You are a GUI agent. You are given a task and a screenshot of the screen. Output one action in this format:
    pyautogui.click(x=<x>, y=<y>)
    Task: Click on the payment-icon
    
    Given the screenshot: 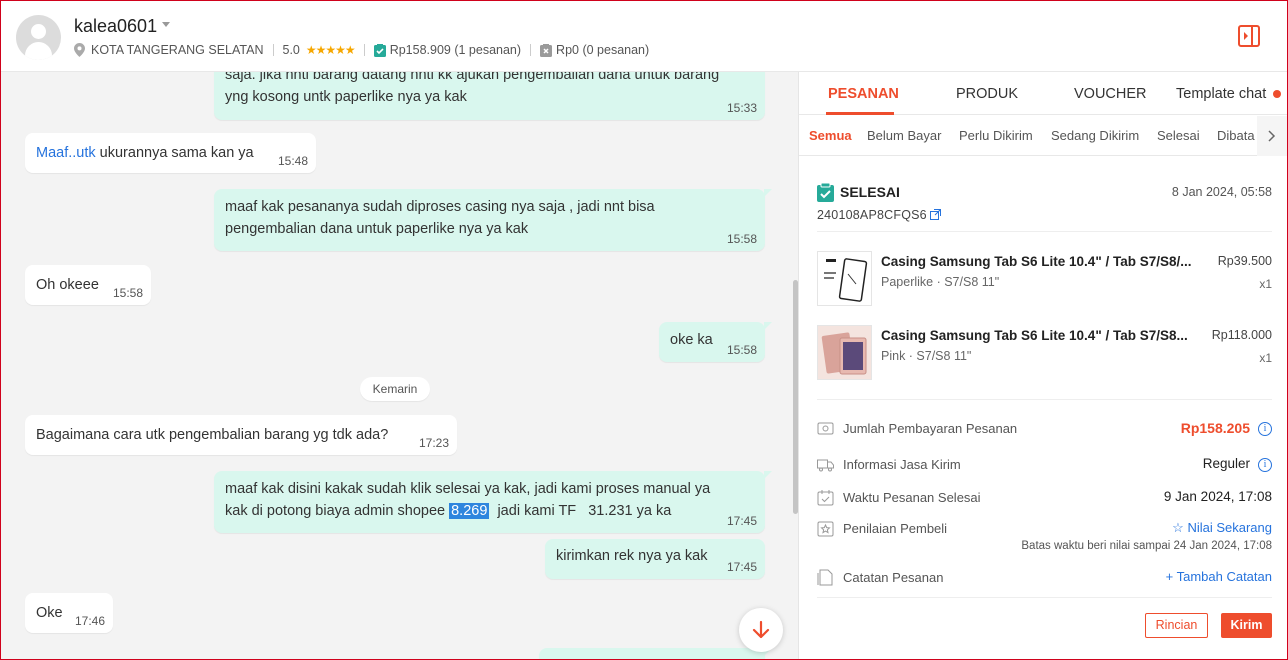 What is the action you would take?
    pyautogui.click(x=825, y=428)
    